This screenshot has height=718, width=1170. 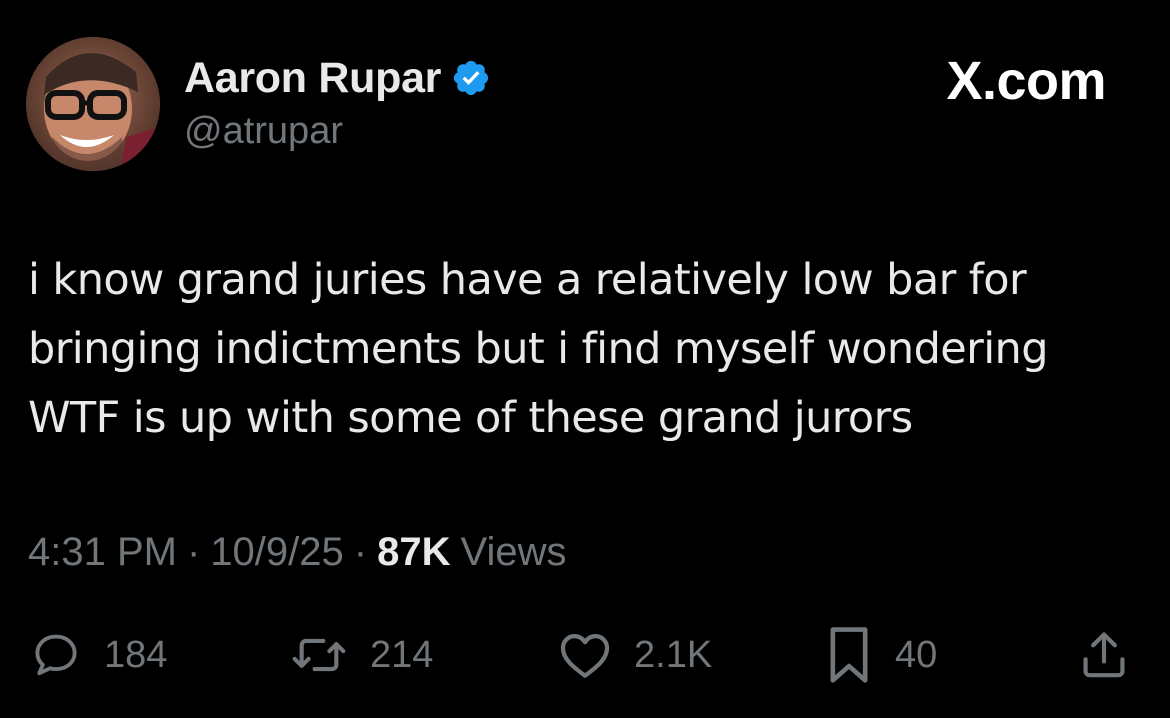 What do you see at coordinates (319, 655) in the screenshot?
I see `repost-arrows-icon` at bounding box center [319, 655].